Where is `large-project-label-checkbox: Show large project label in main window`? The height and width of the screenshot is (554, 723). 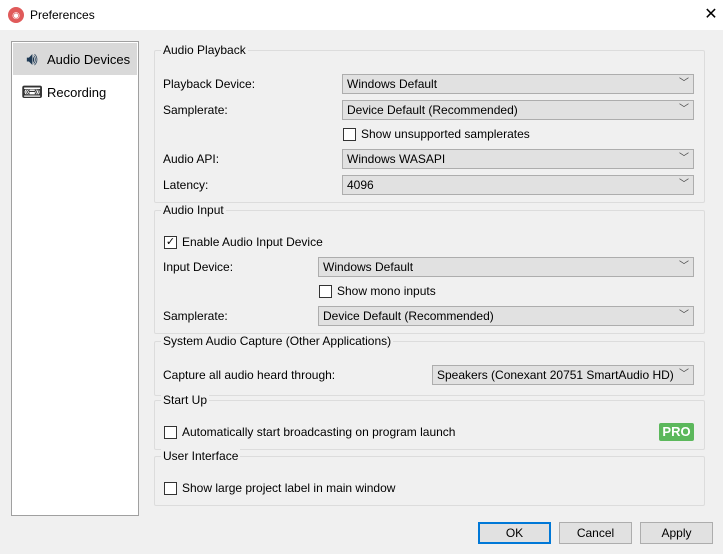
large-project-label-checkbox: Show large project label in main window is located at coordinates (279, 488).